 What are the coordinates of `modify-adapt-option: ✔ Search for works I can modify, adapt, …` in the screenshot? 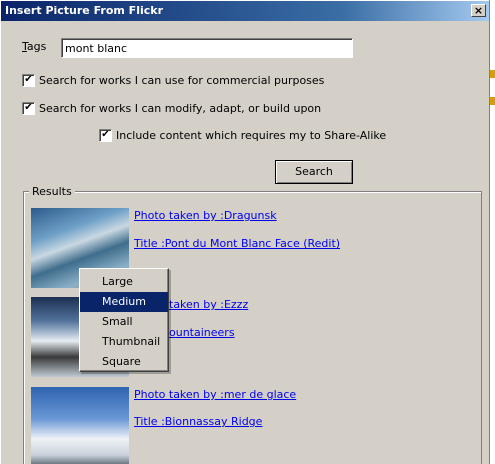 It's located at (171, 108).